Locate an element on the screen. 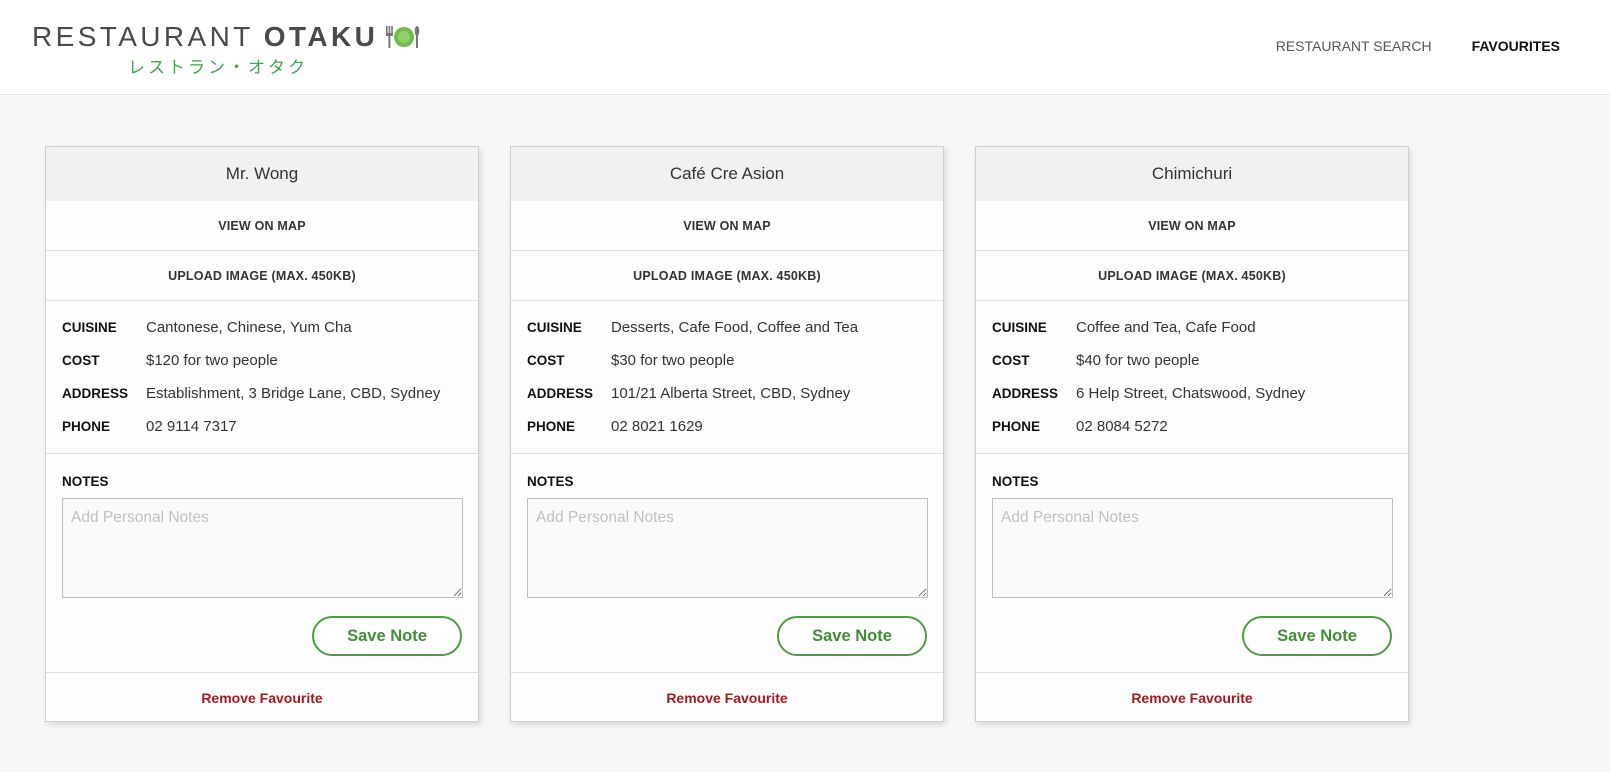 The height and width of the screenshot is (772, 1610). address-value: 6 Help Street, Chatswood, Sydney is located at coordinates (1191, 393).